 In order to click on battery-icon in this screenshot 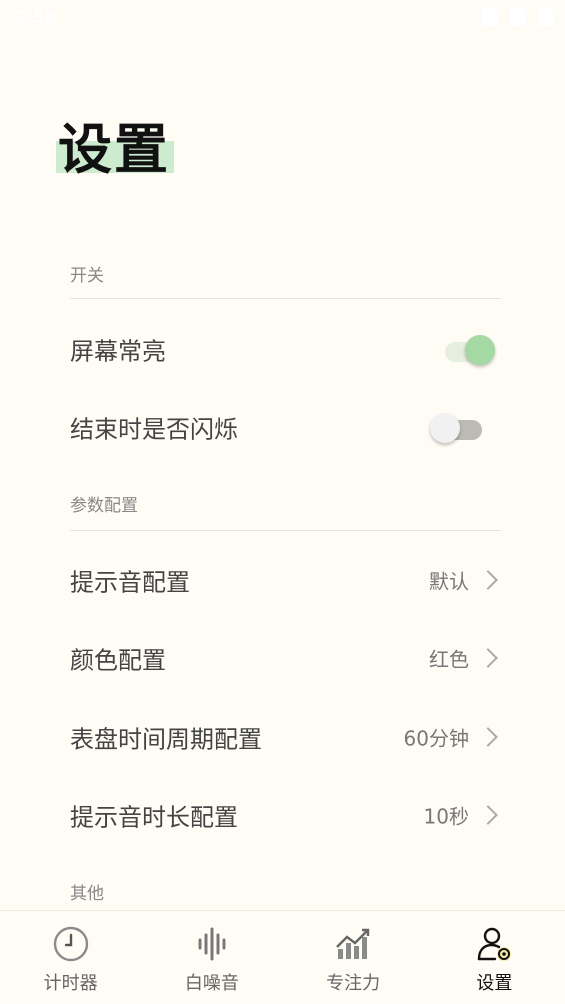, I will do `click(545, 17)`.